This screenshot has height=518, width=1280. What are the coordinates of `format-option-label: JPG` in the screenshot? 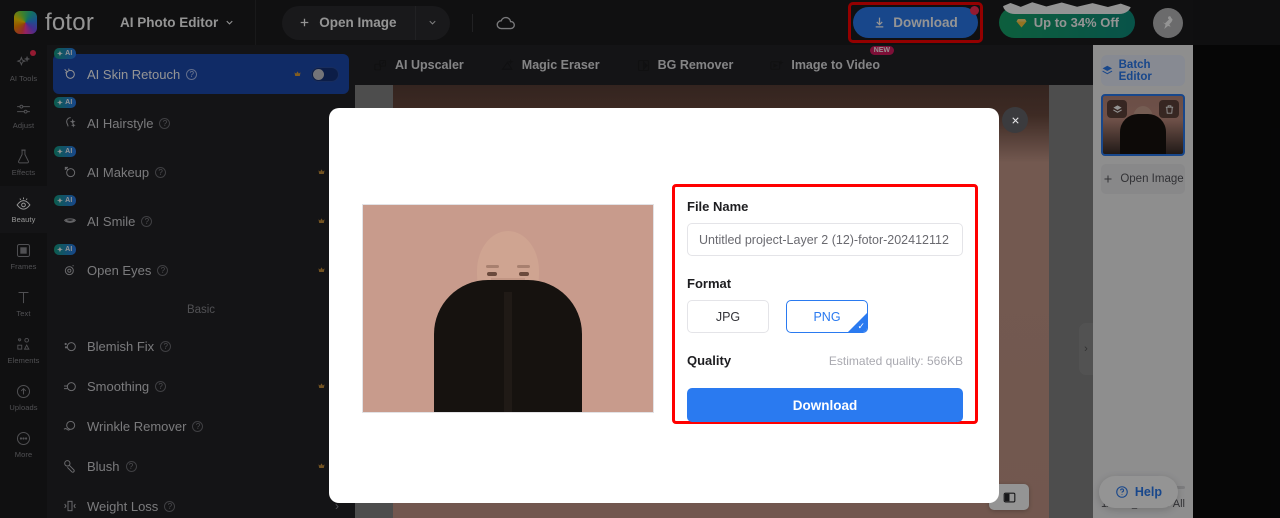 It's located at (728, 316).